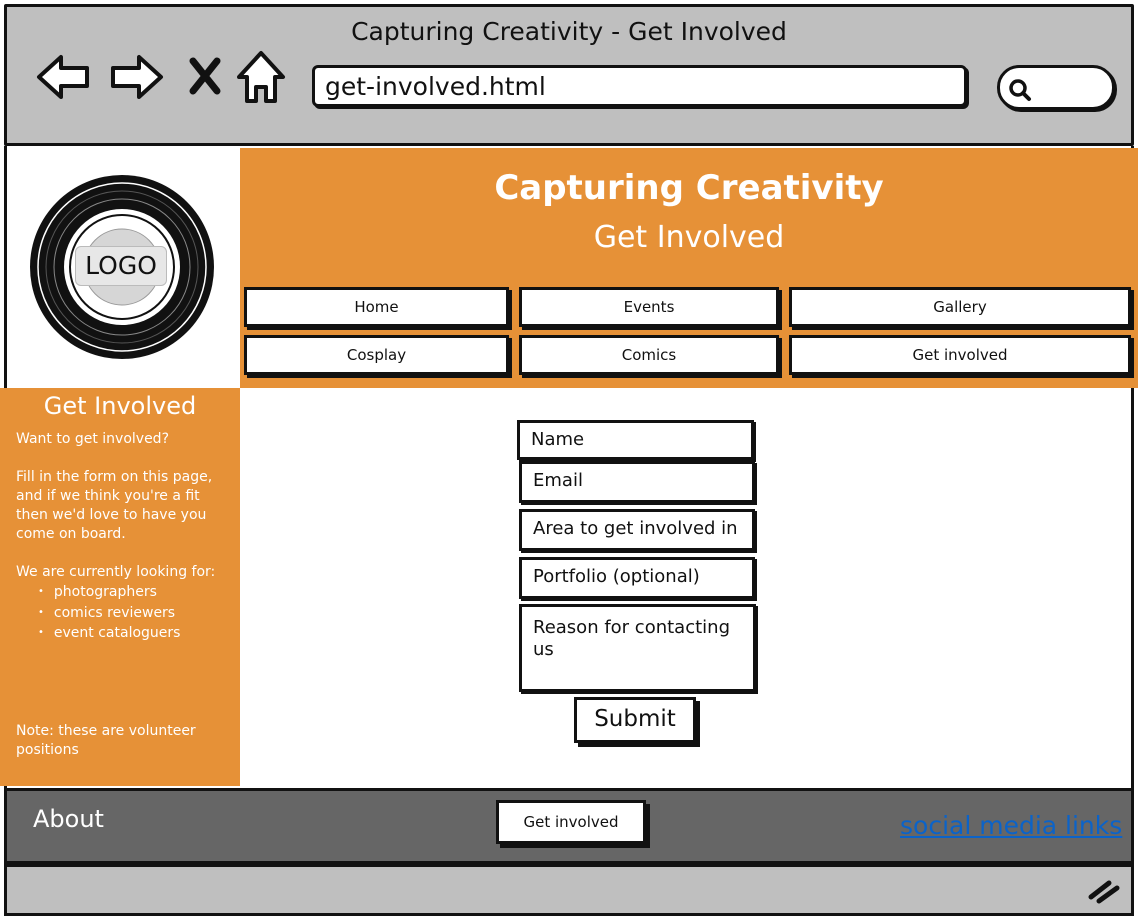 The width and height of the screenshot is (1138, 920). Describe the element at coordinates (569, 890) in the screenshot. I see `status-bar` at that location.